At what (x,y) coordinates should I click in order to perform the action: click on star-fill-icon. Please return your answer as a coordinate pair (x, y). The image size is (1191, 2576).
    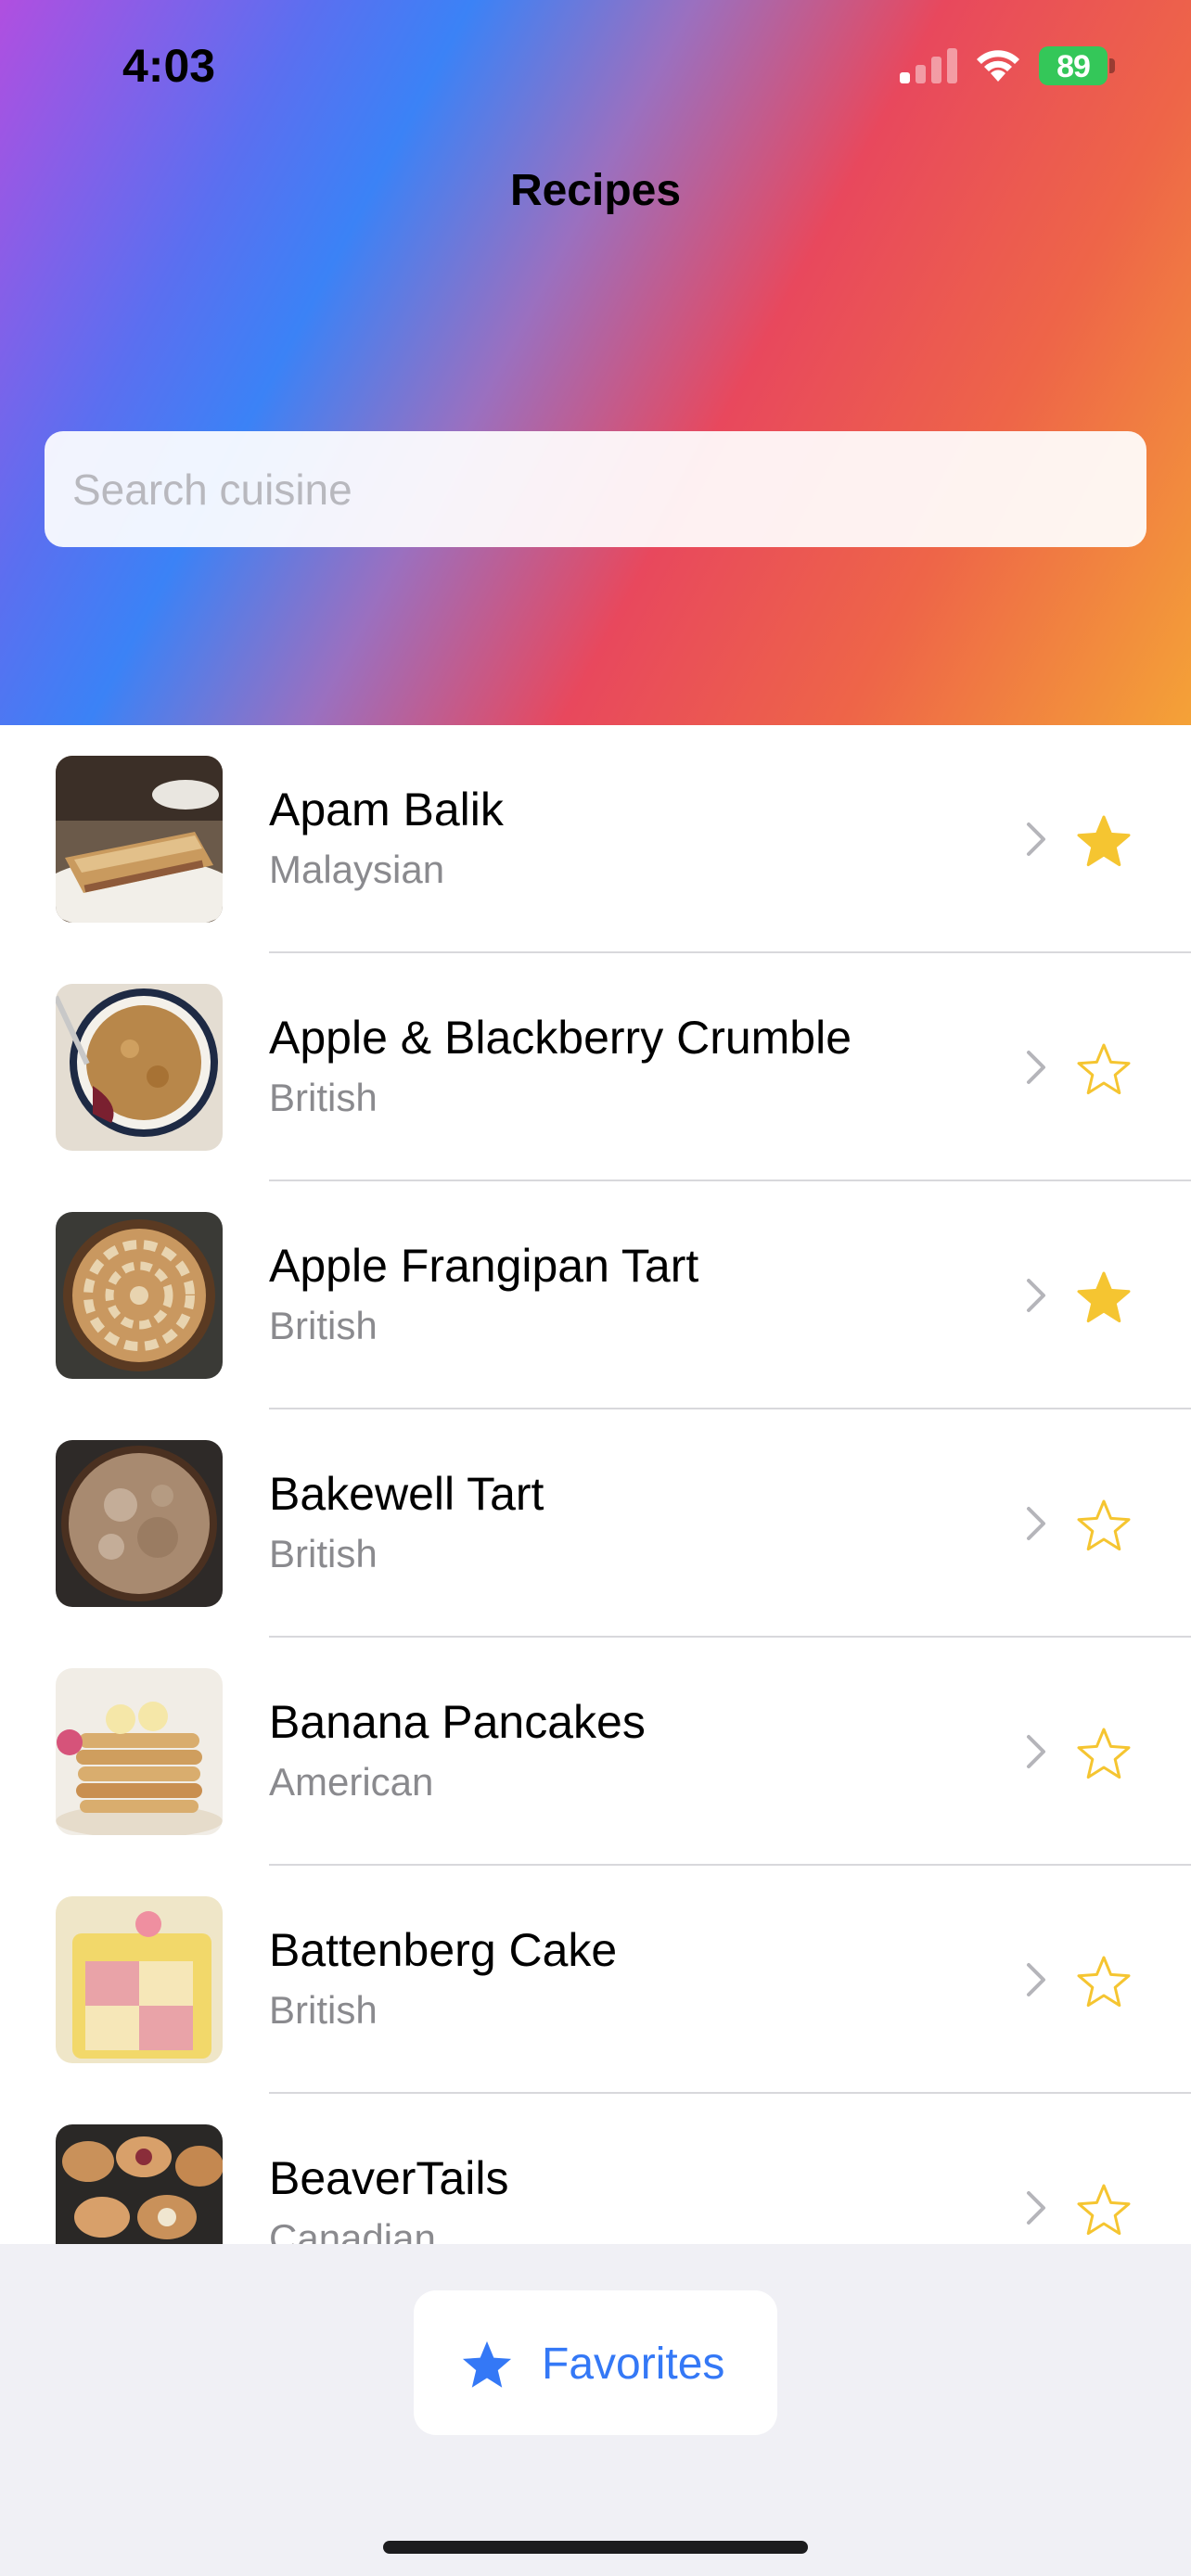
    Looking at the image, I should click on (487, 2364).